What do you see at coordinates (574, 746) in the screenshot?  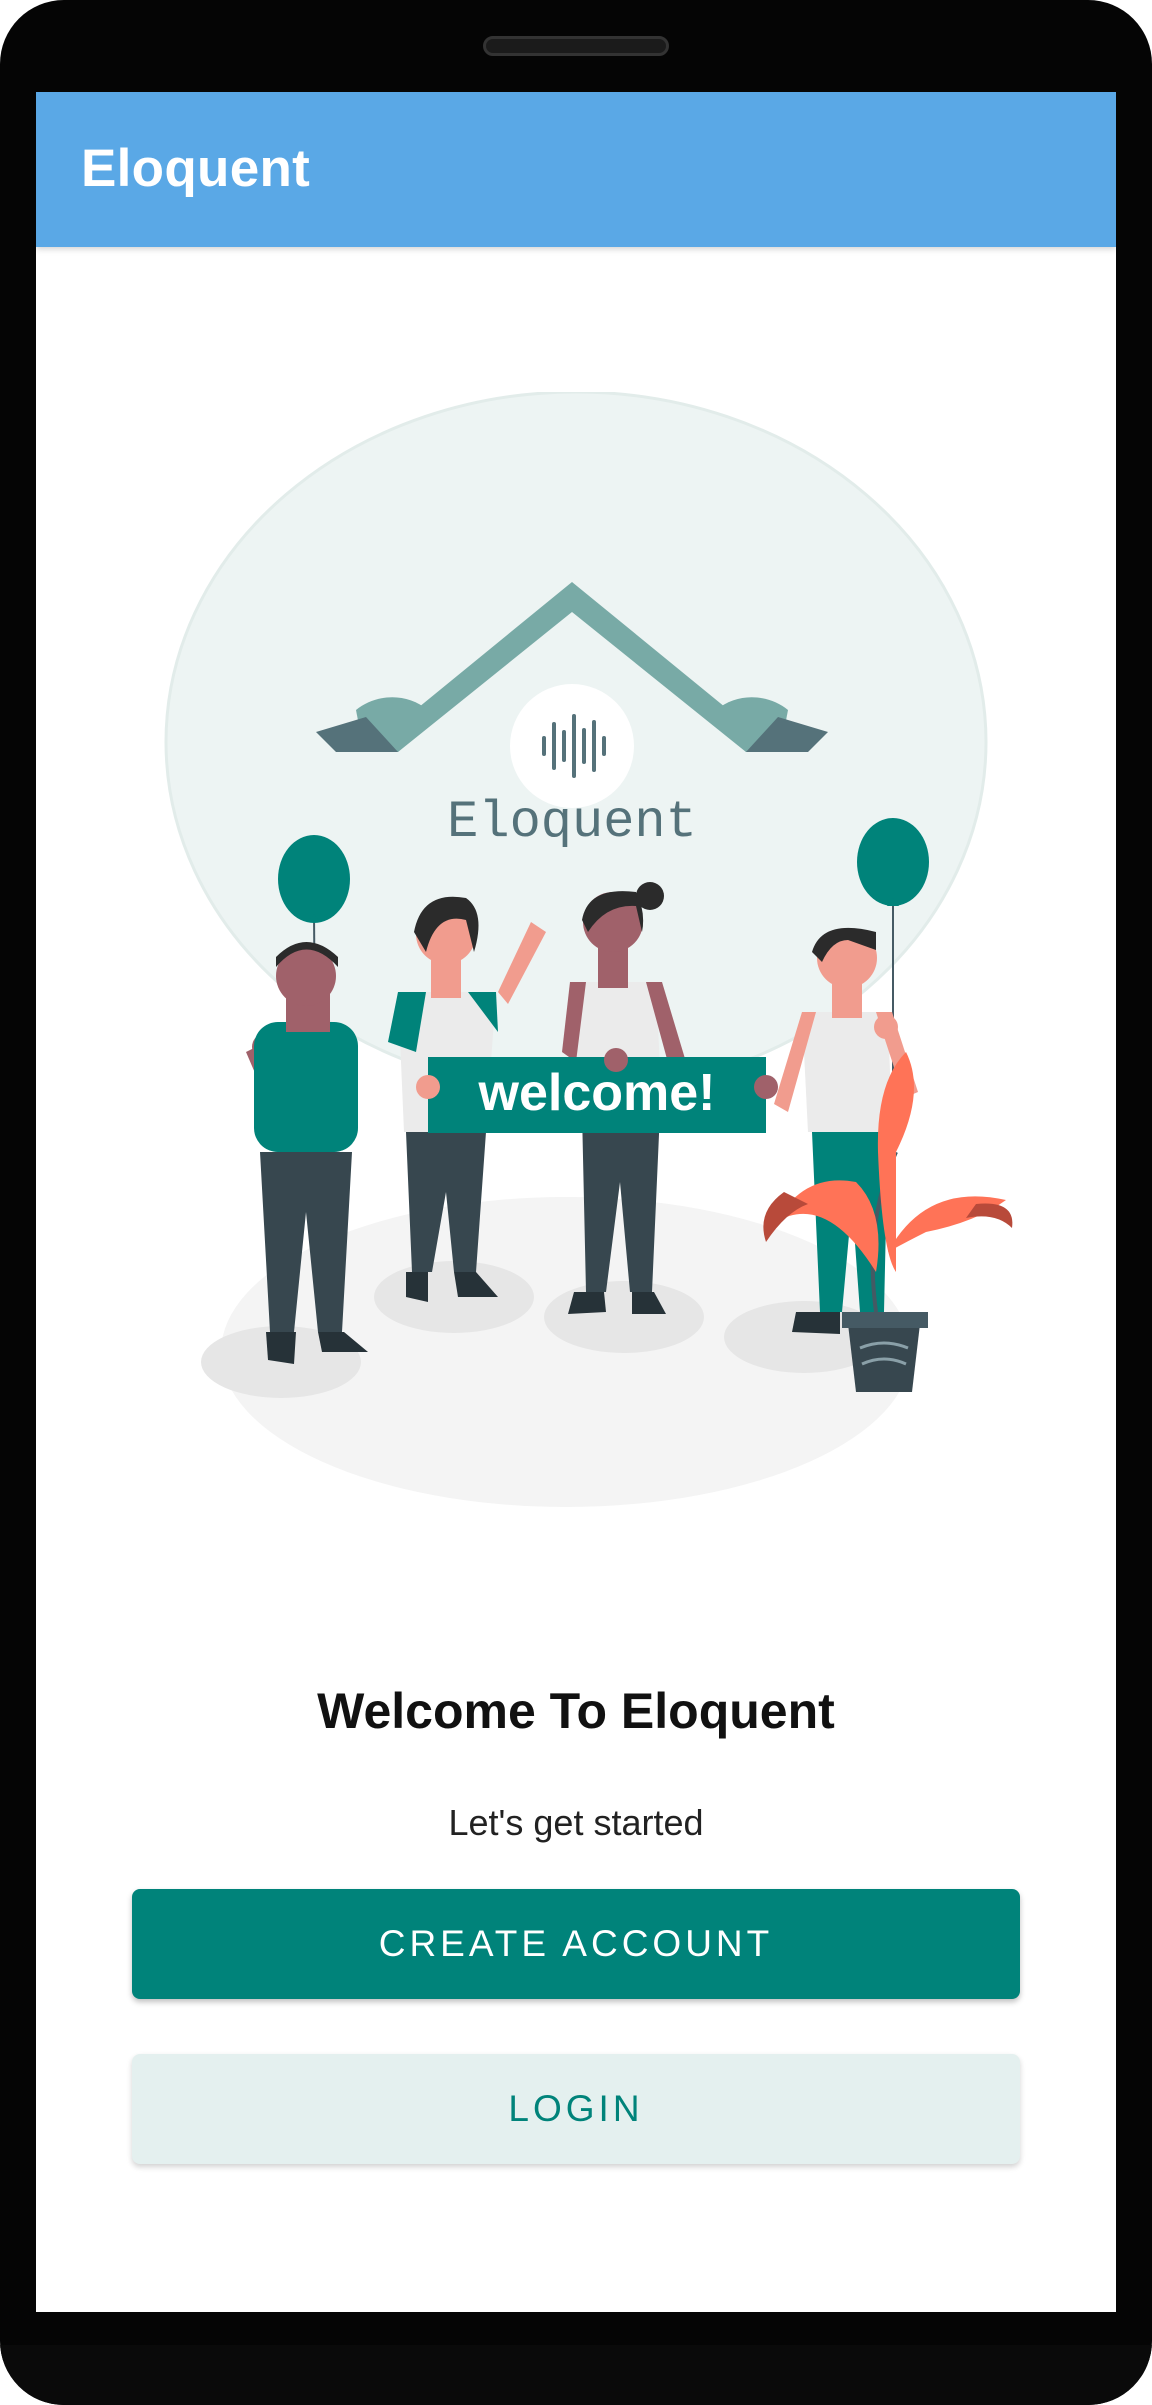 I see `soundwave-icon` at bounding box center [574, 746].